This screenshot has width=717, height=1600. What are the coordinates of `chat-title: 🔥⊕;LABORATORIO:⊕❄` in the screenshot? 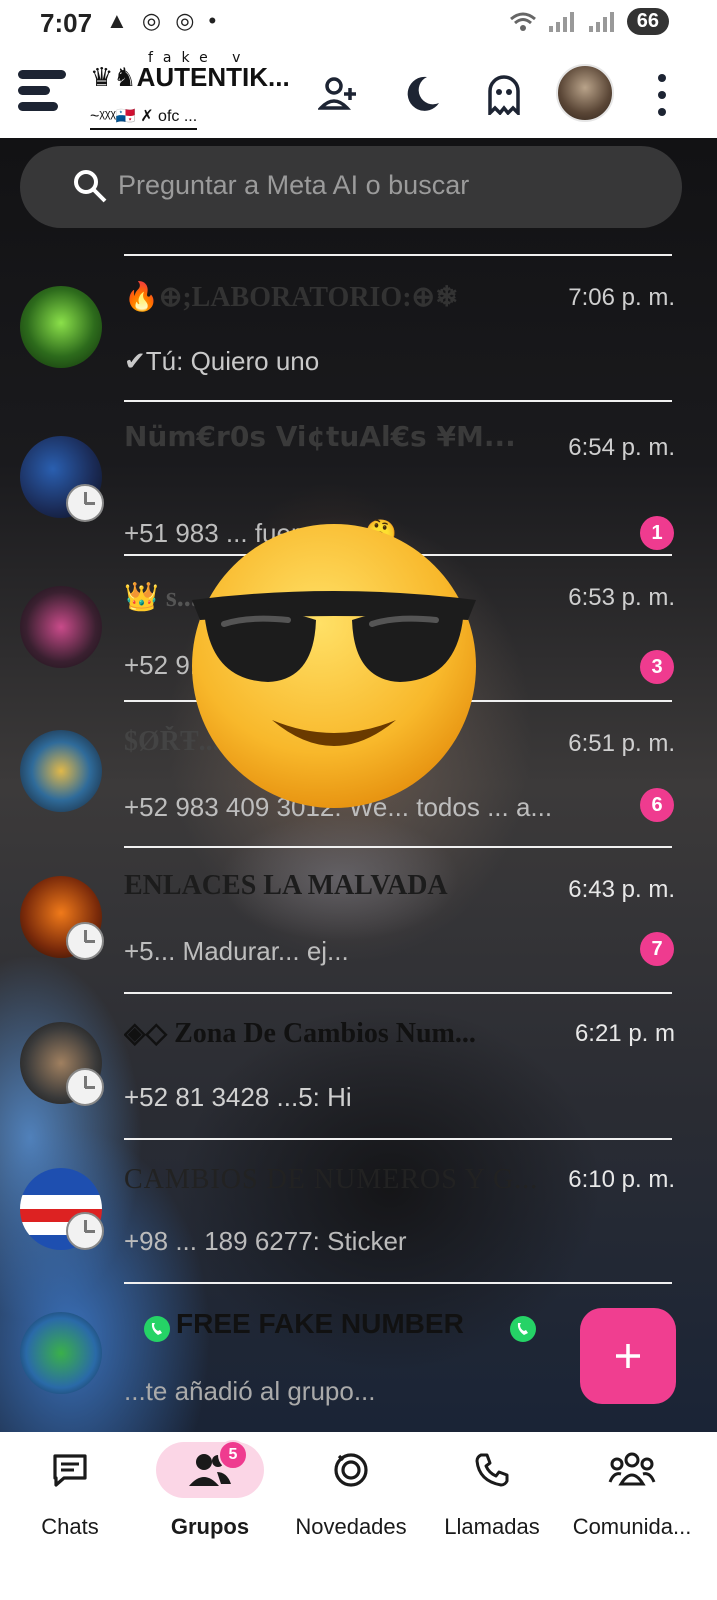 It's located at (291, 297).